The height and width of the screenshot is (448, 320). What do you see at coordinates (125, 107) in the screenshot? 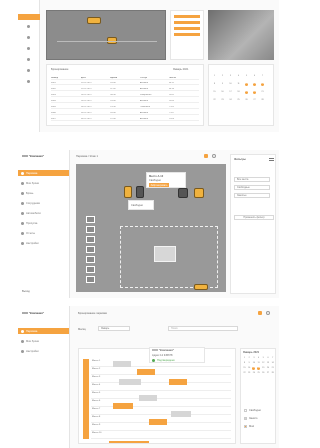
I see `table-row: 0005 14.01.2021 15:30 Отменено C-01` at bounding box center [125, 107].